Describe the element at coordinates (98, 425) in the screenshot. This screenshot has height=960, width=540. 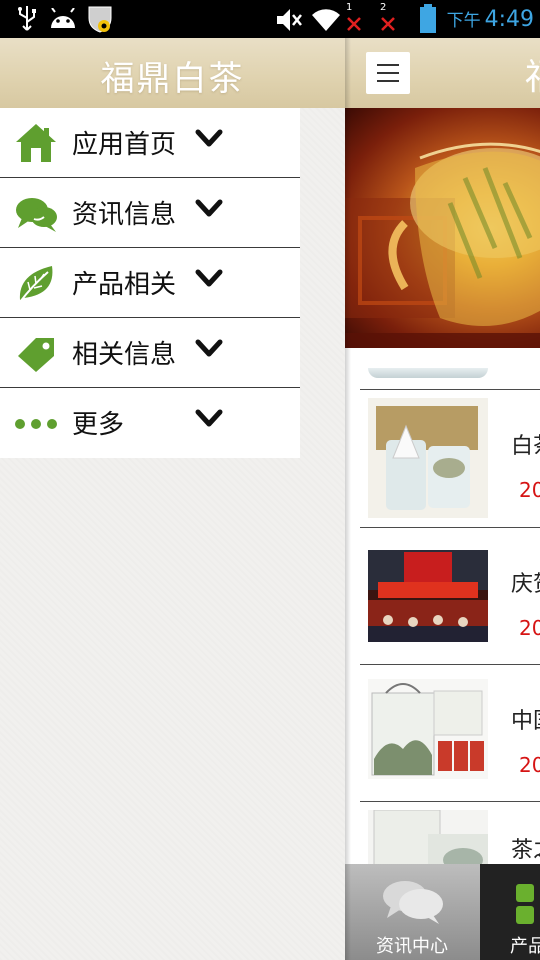
I see `menu-item-label: 更多` at that location.